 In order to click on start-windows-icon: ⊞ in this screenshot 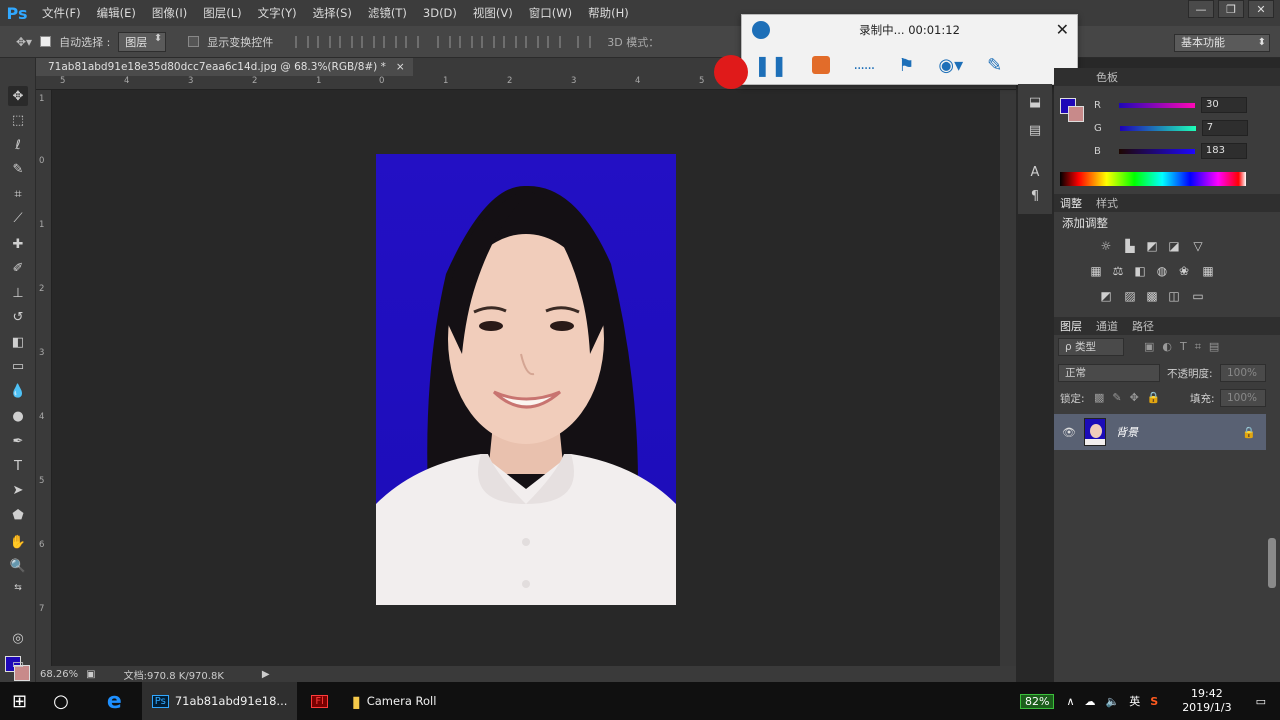, I will do `click(19, 701)`.